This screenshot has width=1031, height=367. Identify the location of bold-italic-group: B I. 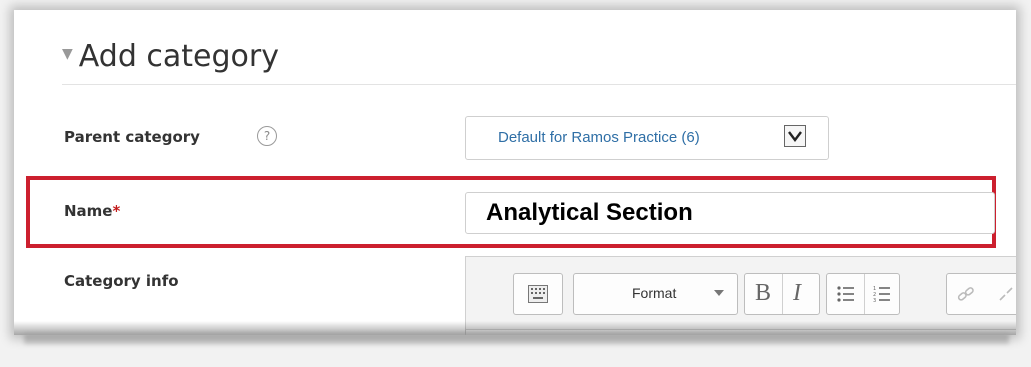
(782, 294).